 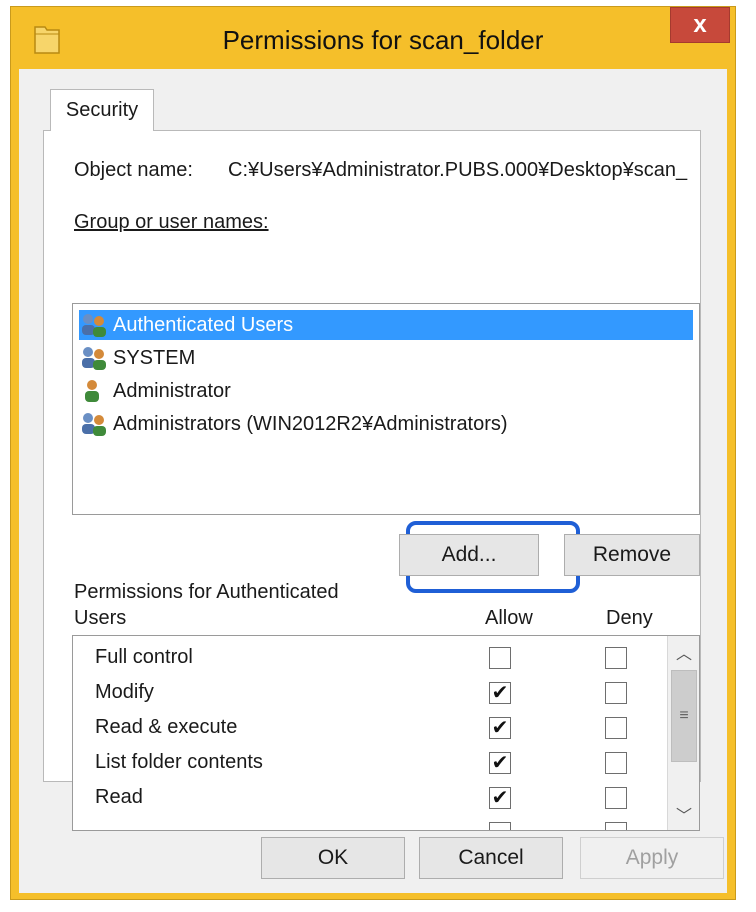 What do you see at coordinates (386, 358) in the screenshot?
I see `list-item: SYSTEM` at bounding box center [386, 358].